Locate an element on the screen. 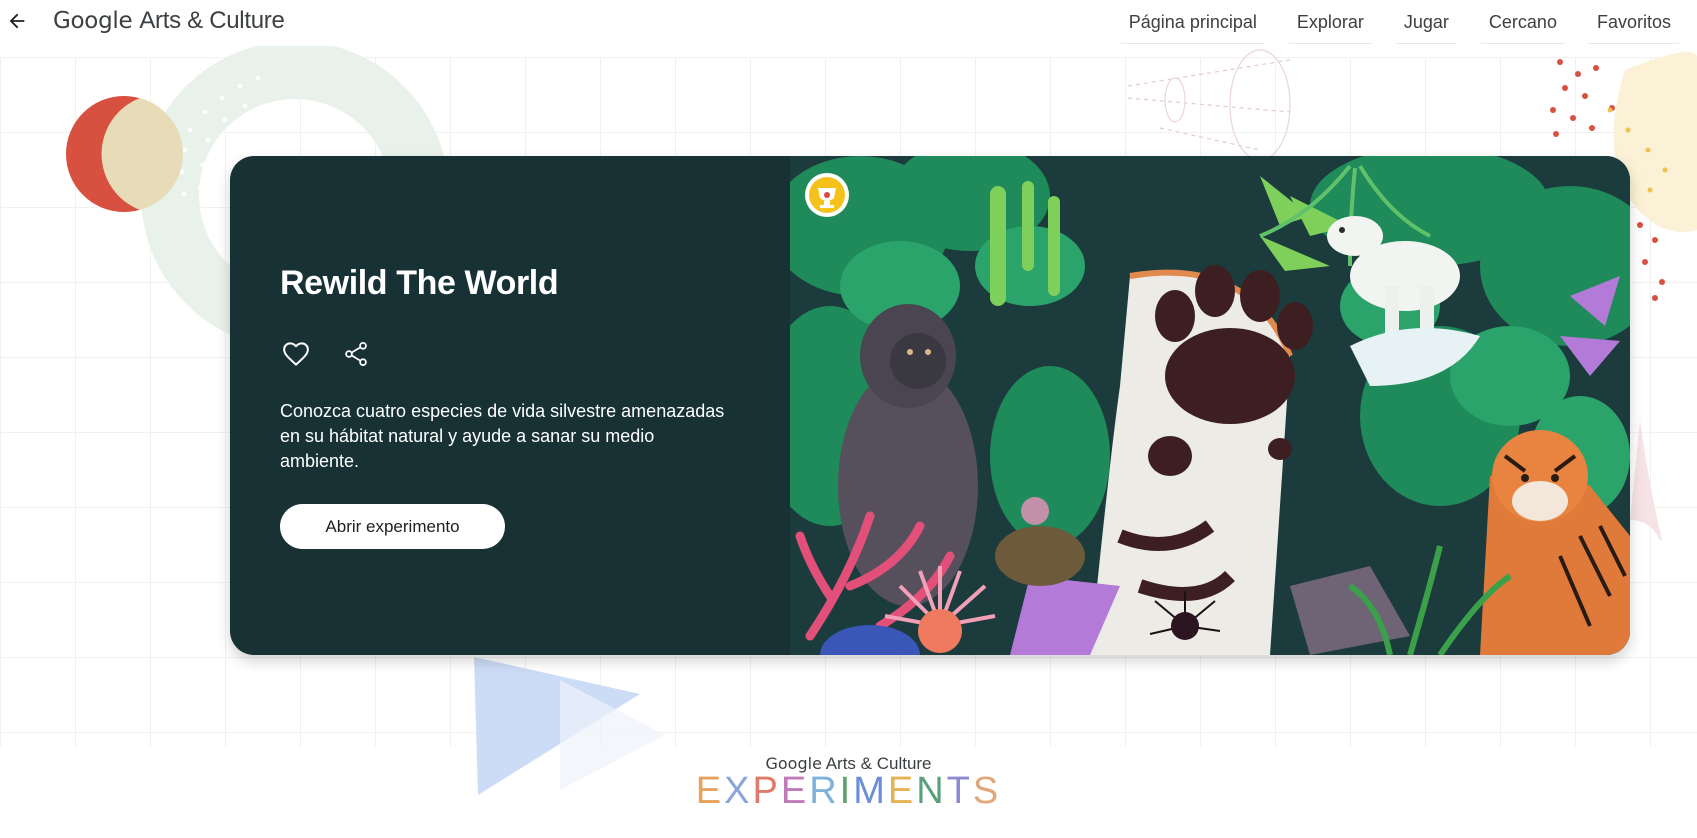 This screenshot has width=1697, height=838. experiments-letter: I is located at coordinates (846, 791).